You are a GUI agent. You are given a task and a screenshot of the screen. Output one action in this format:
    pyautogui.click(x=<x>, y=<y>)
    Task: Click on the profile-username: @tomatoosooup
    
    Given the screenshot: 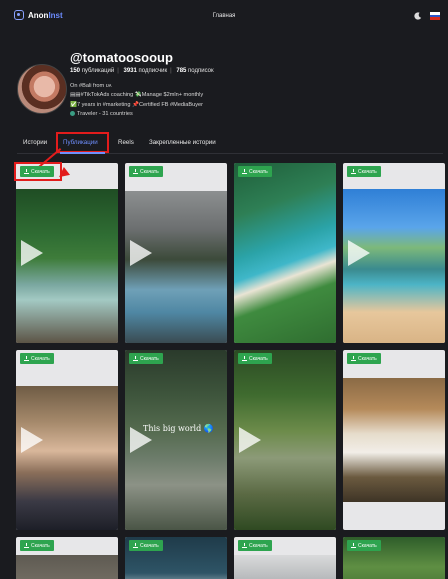 What is the action you would take?
    pyautogui.click(x=121, y=57)
    